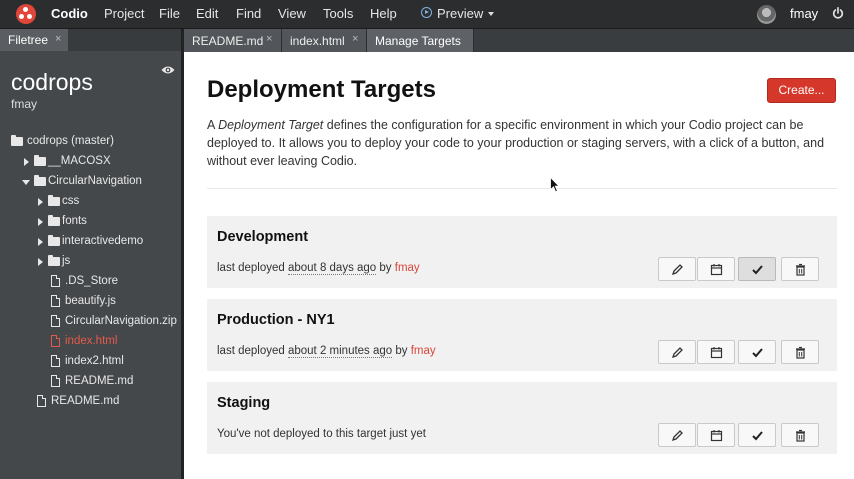 The image size is (854, 479). What do you see at coordinates (74, 221) in the screenshot?
I see `tree-item-label: fonts` at bounding box center [74, 221].